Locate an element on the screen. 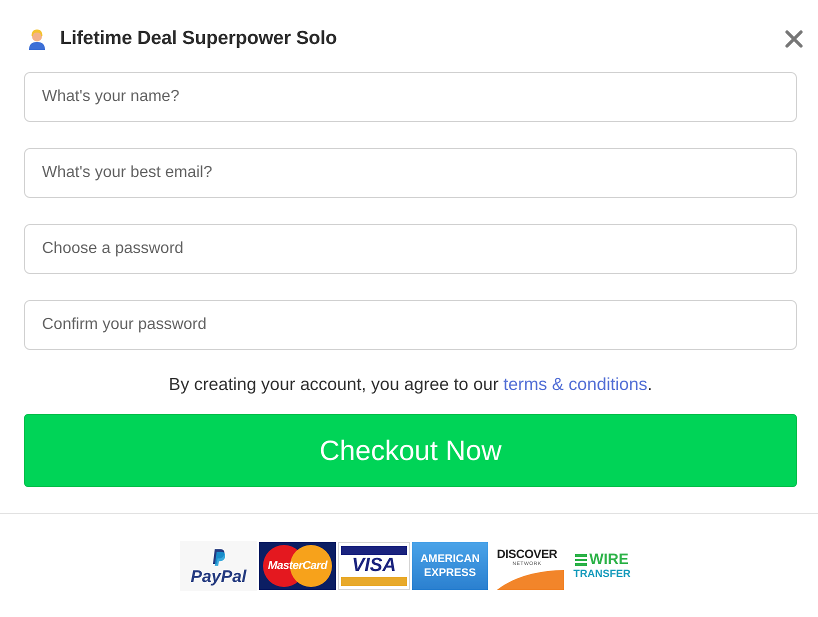 The height and width of the screenshot is (617, 818). input-field: Choose a password is located at coordinates (410, 249).